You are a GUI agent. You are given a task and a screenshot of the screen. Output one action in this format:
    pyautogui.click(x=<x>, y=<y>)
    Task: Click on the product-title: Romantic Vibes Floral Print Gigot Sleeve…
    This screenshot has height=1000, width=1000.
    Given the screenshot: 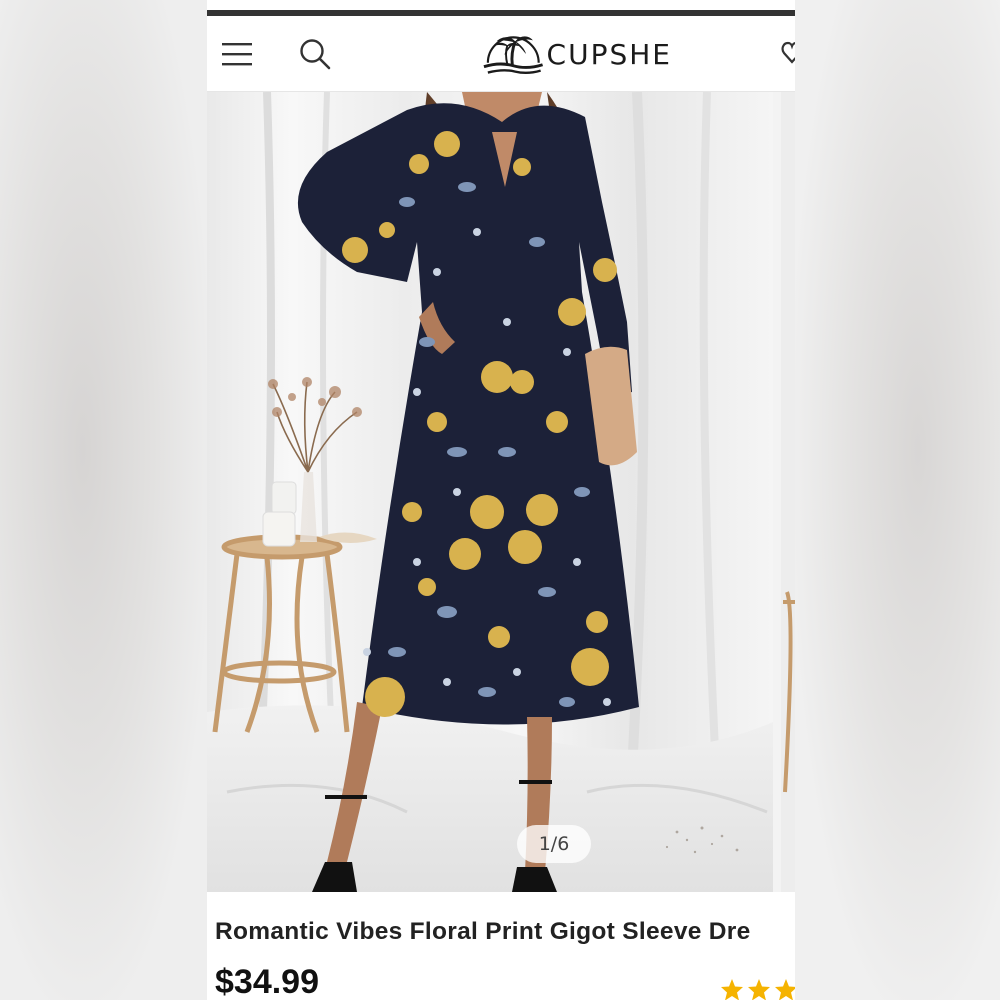 What is the action you would take?
    pyautogui.click(x=483, y=931)
    